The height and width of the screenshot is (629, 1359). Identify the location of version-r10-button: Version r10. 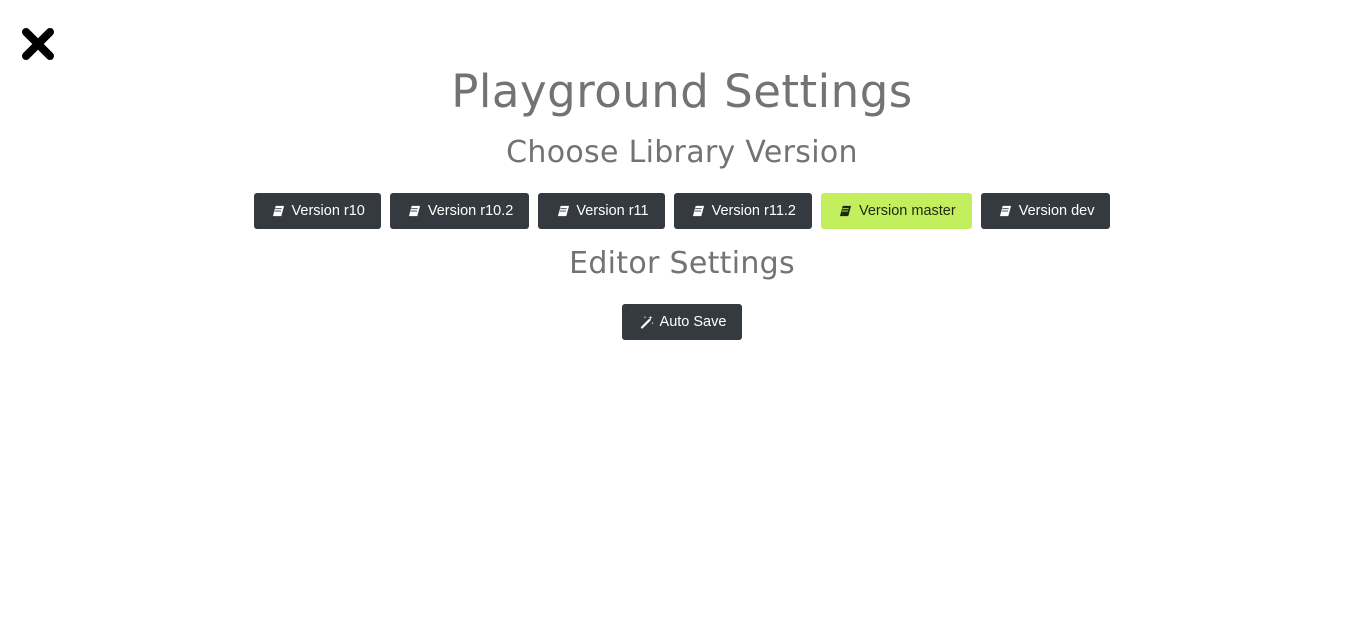
(317, 211).